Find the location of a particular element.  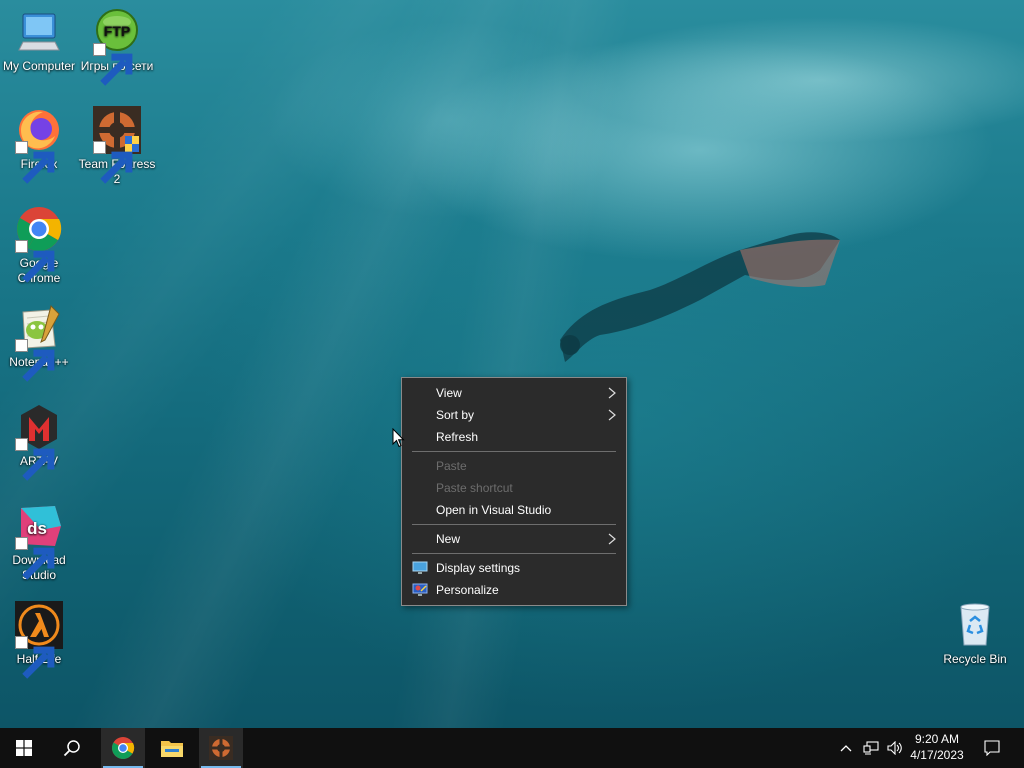

wallpaper-diver is located at coordinates (700, 297).